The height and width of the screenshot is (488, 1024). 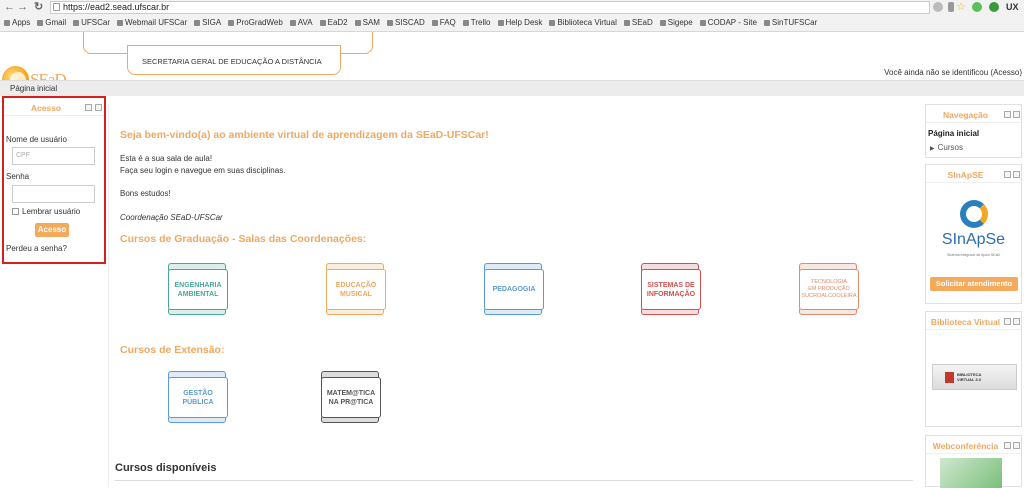 I want to click on url-text: https://ead2.sead.ufscar.br, so click(x=116, y=7).